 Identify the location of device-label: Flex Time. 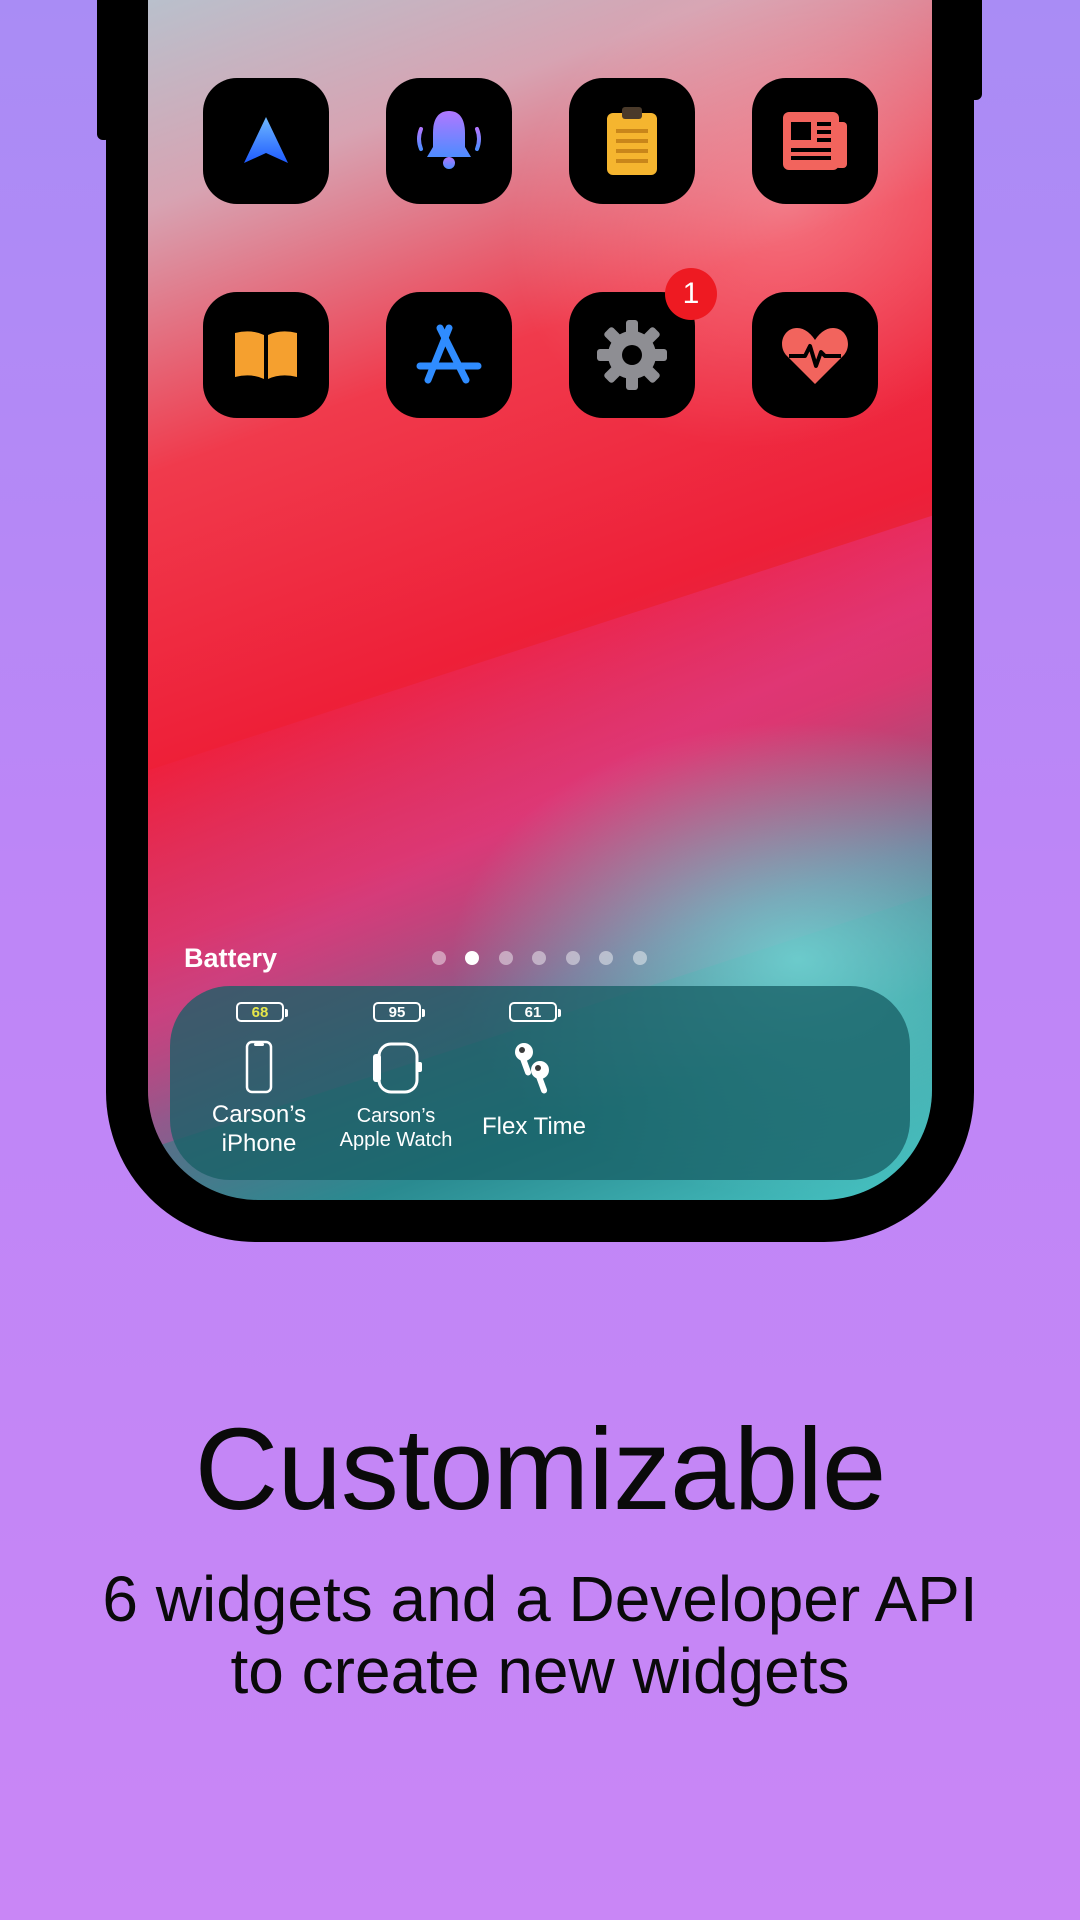
(534, 1127).